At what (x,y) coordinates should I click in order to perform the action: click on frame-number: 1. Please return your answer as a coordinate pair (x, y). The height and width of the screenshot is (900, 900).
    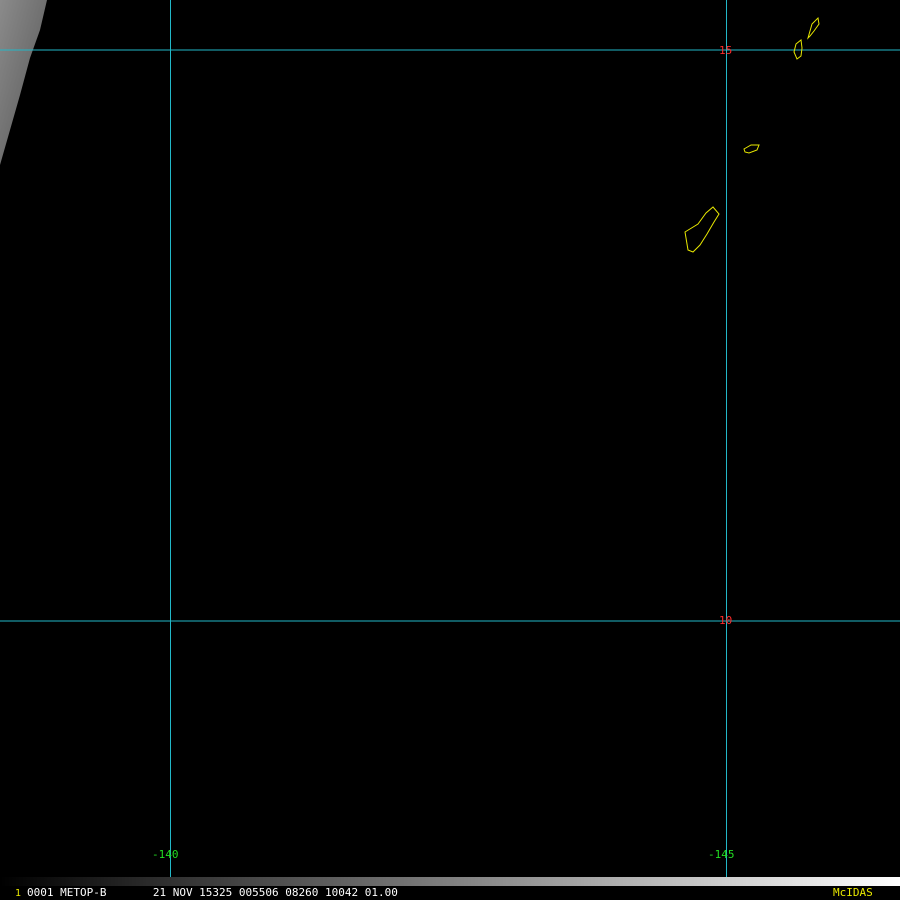
    Looking at the image, I should click on (18, 893).